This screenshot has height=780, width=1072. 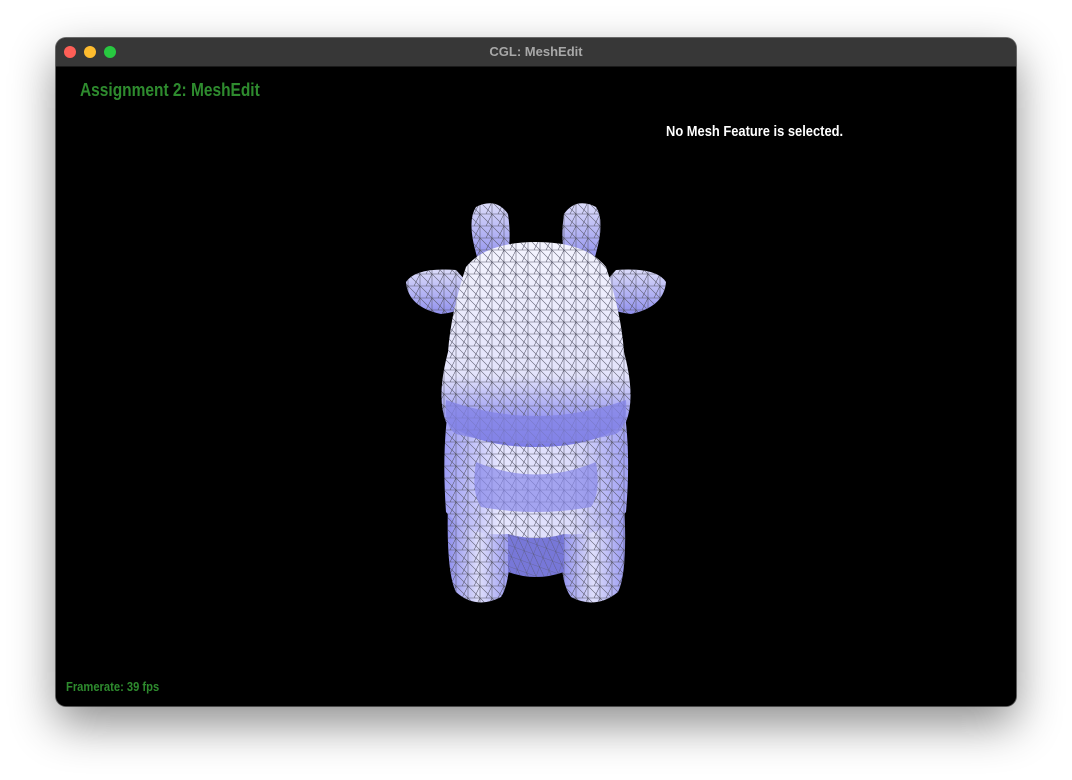 I want to click on cow-head, so click(x=536, y=344).